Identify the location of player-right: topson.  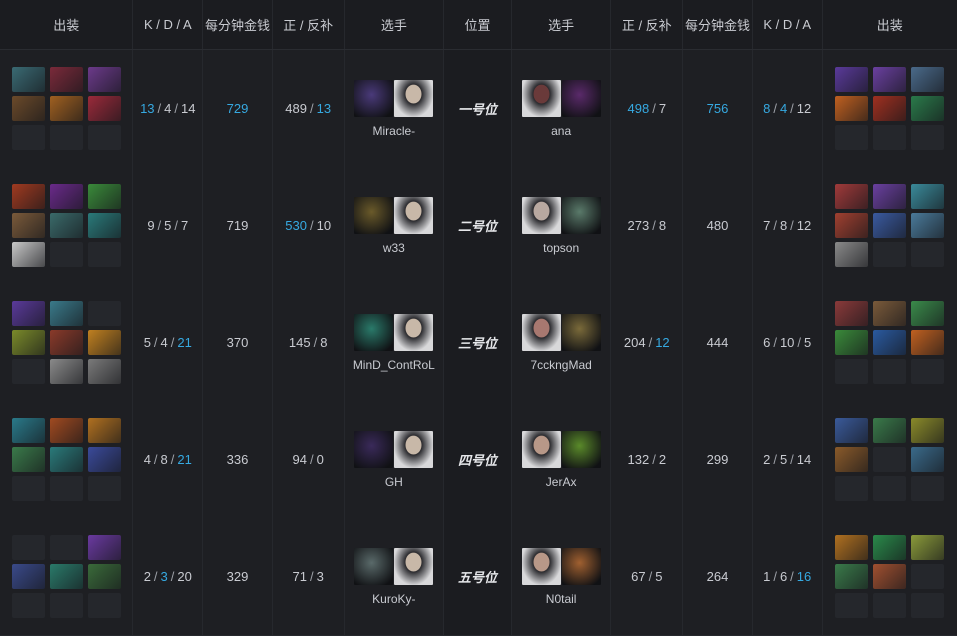
(561, 225).